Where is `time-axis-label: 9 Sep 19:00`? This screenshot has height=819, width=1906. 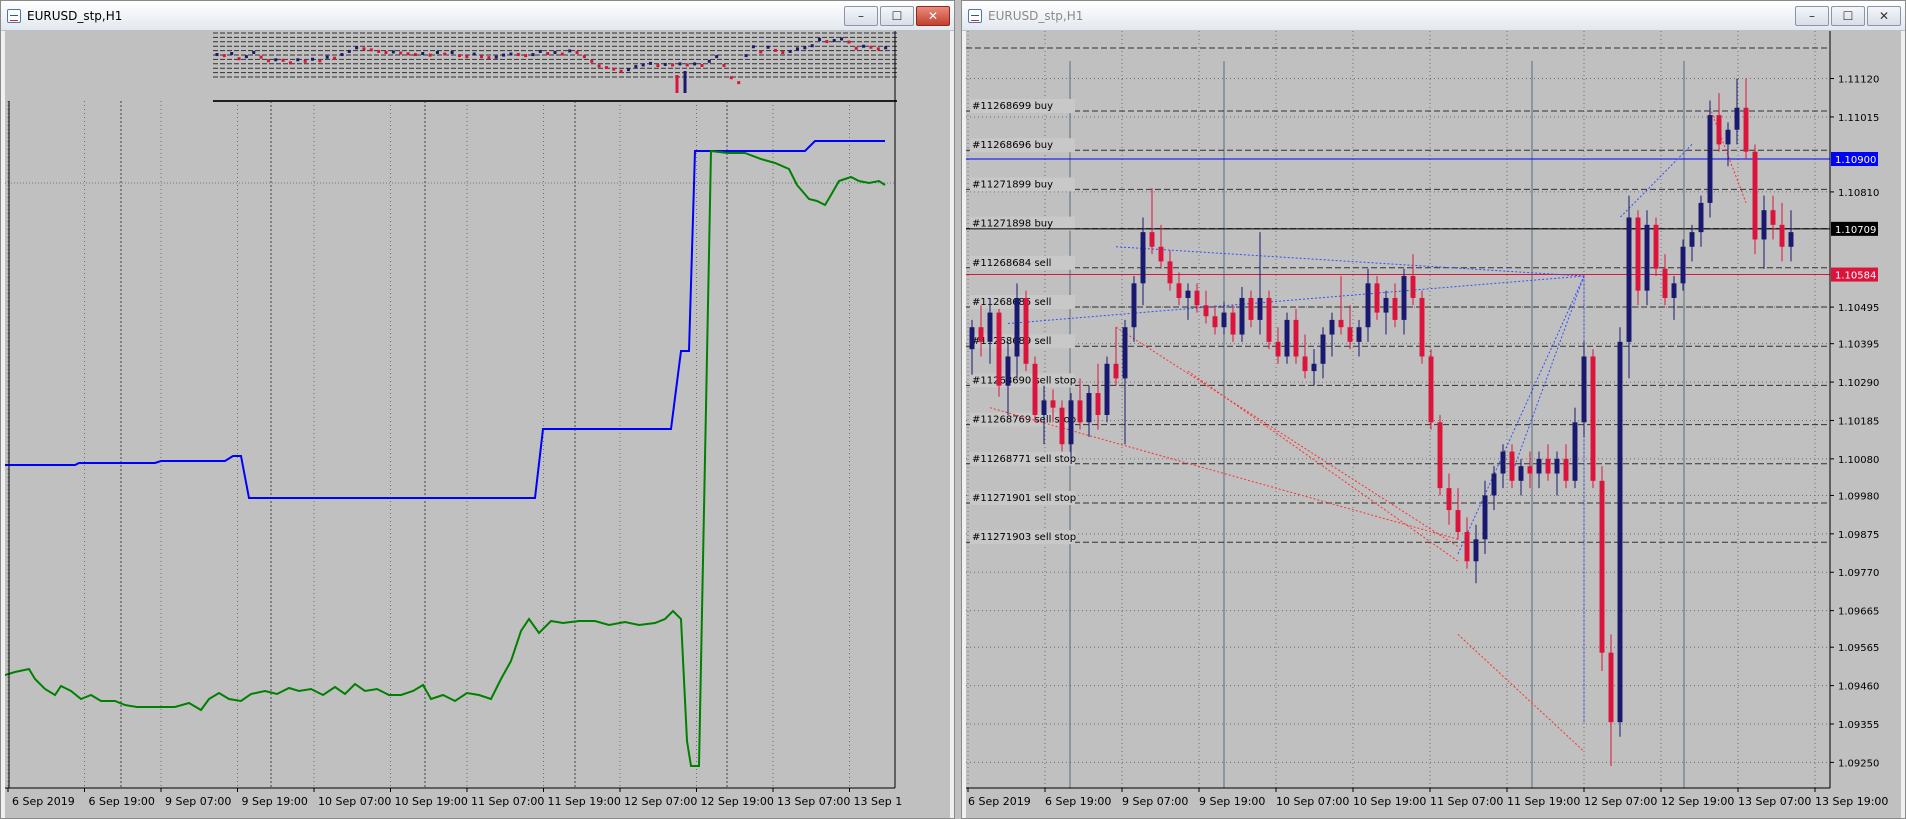
time-axis-label: 9 Sep 19:00 is located at coordinates (1232, 801).